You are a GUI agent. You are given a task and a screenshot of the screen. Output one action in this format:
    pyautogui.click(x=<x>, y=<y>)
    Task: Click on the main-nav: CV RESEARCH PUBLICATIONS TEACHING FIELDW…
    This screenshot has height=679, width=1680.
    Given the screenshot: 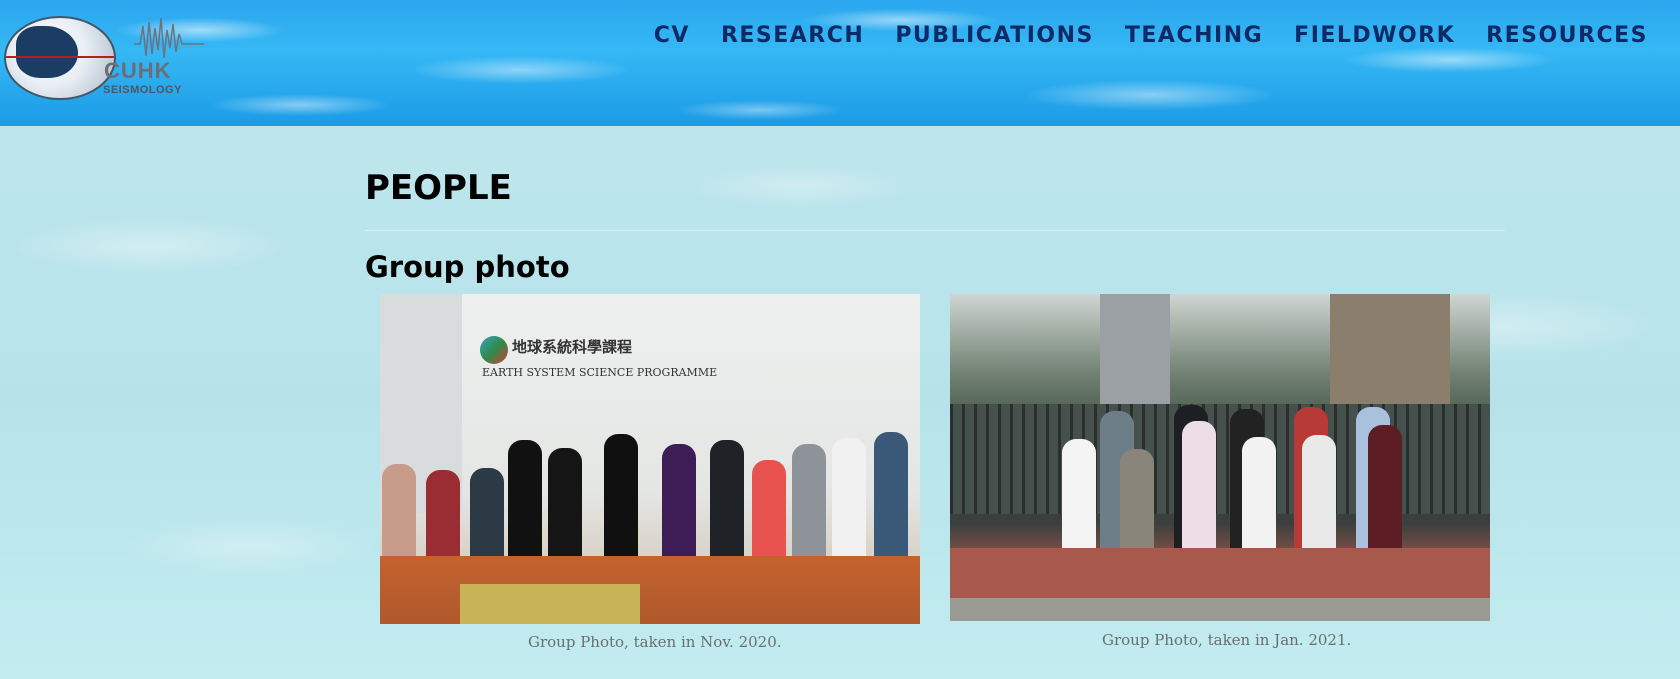 What is the action you would take?
    pyautogui.click(x=1151, y=35)
    